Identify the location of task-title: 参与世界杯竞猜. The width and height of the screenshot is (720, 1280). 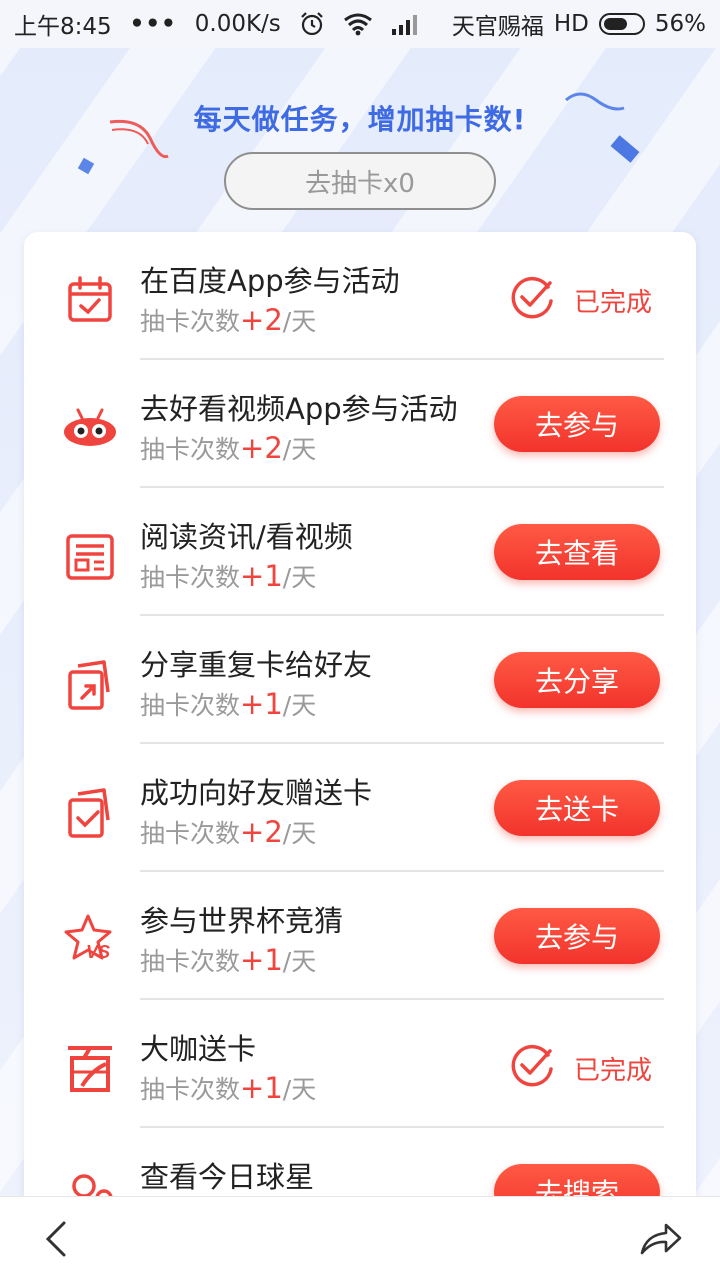
(242, 921).